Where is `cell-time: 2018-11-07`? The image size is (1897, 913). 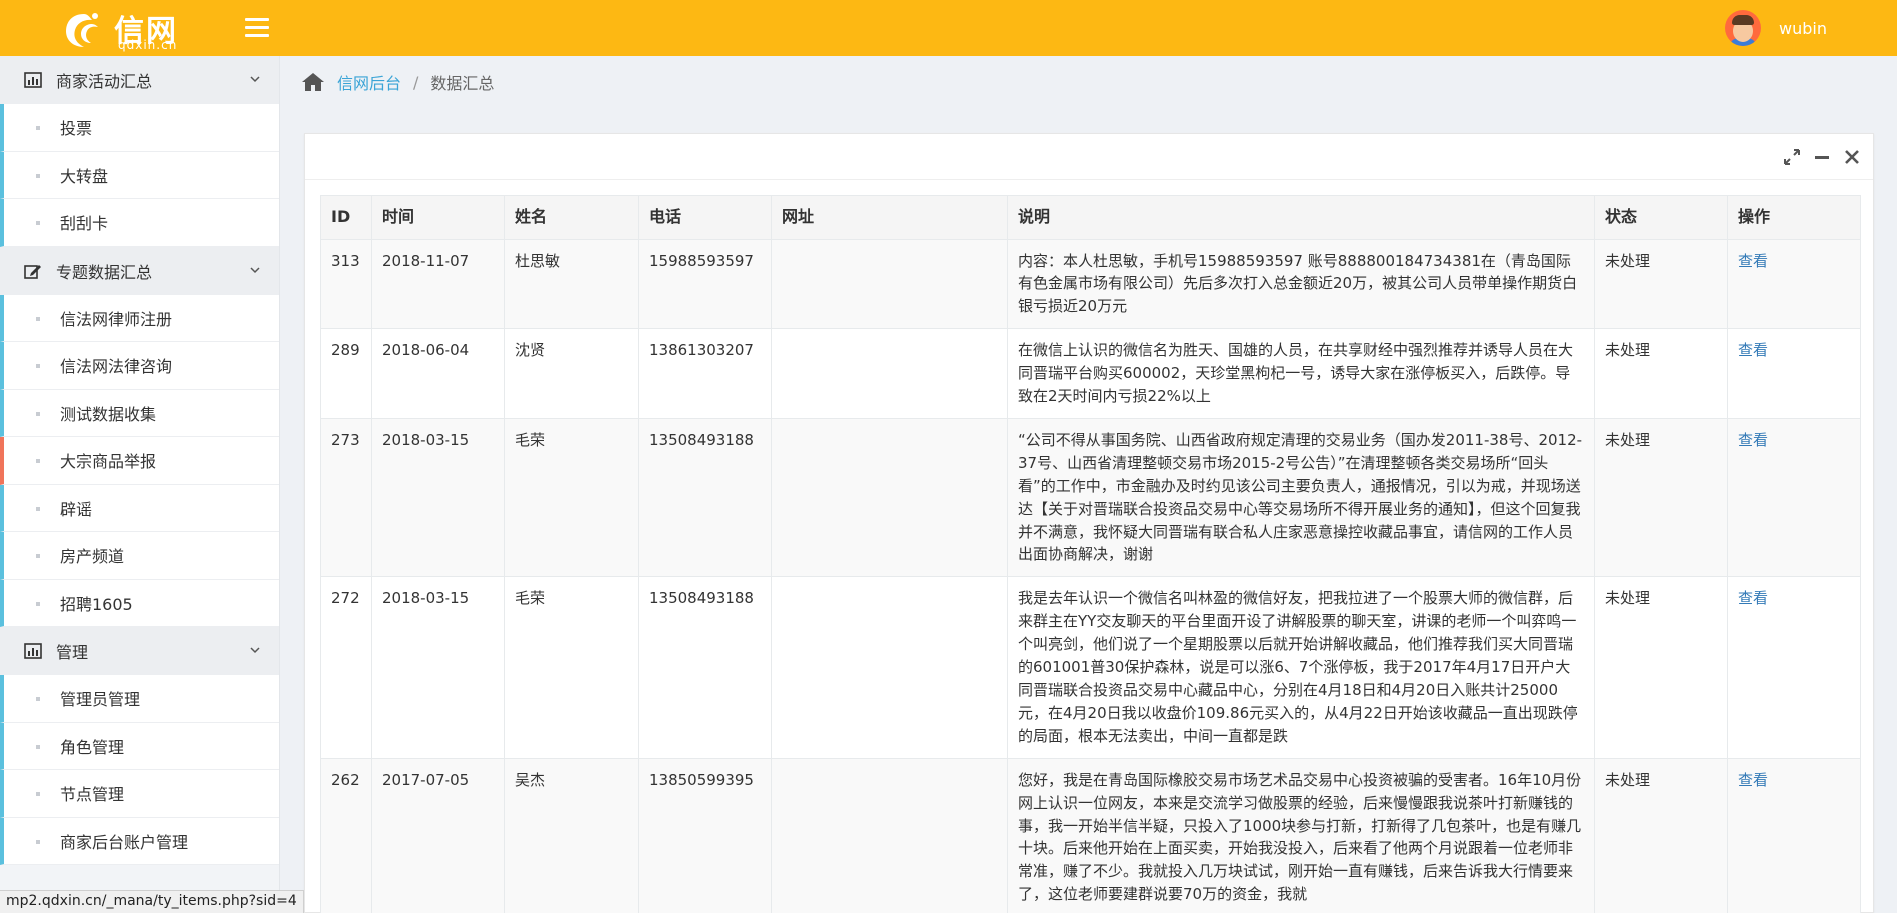 cell-time: 2018-11-07 is located at coordinates (438, 284).